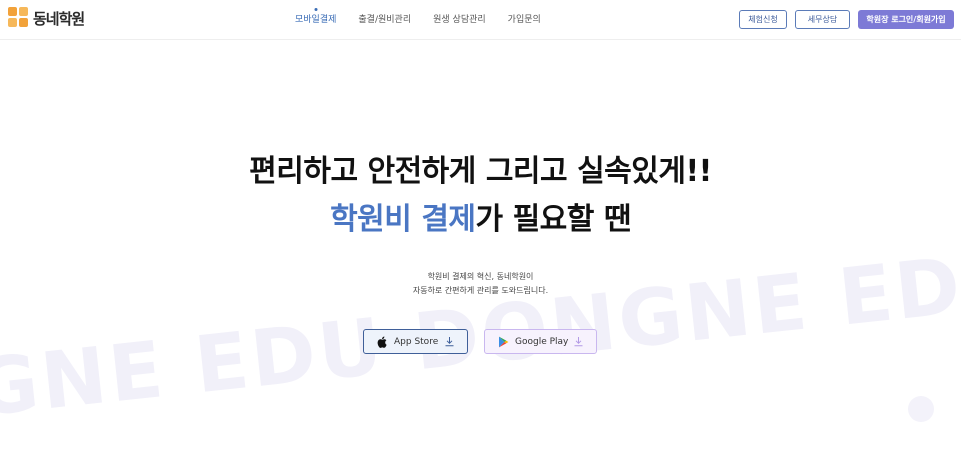  What do you see at coordinates (315, 18) in the screenshot?
I see `nav-item-mobile-payment: 모바일결제` at bounding box center [315, 18].